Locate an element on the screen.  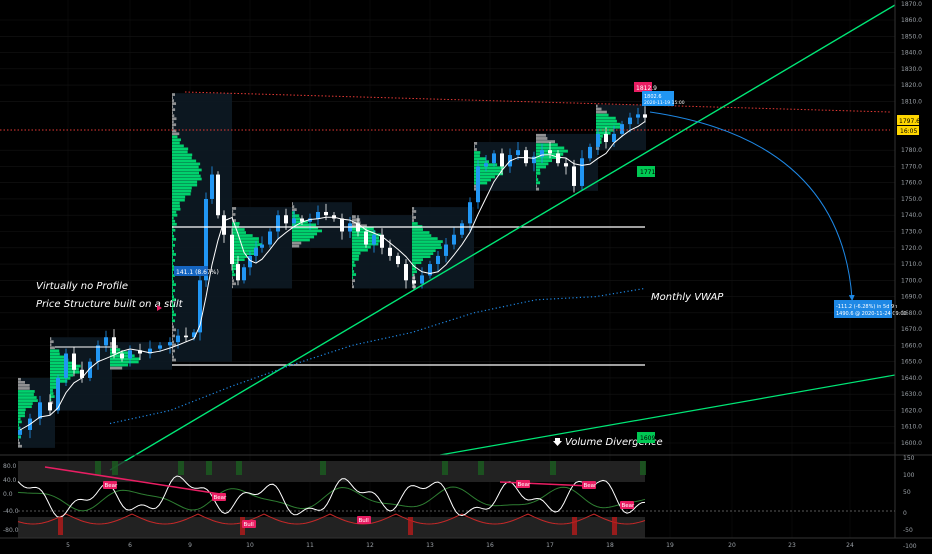
osc-axis-tick-left: 0.0 is located at coordinates (8, 494).